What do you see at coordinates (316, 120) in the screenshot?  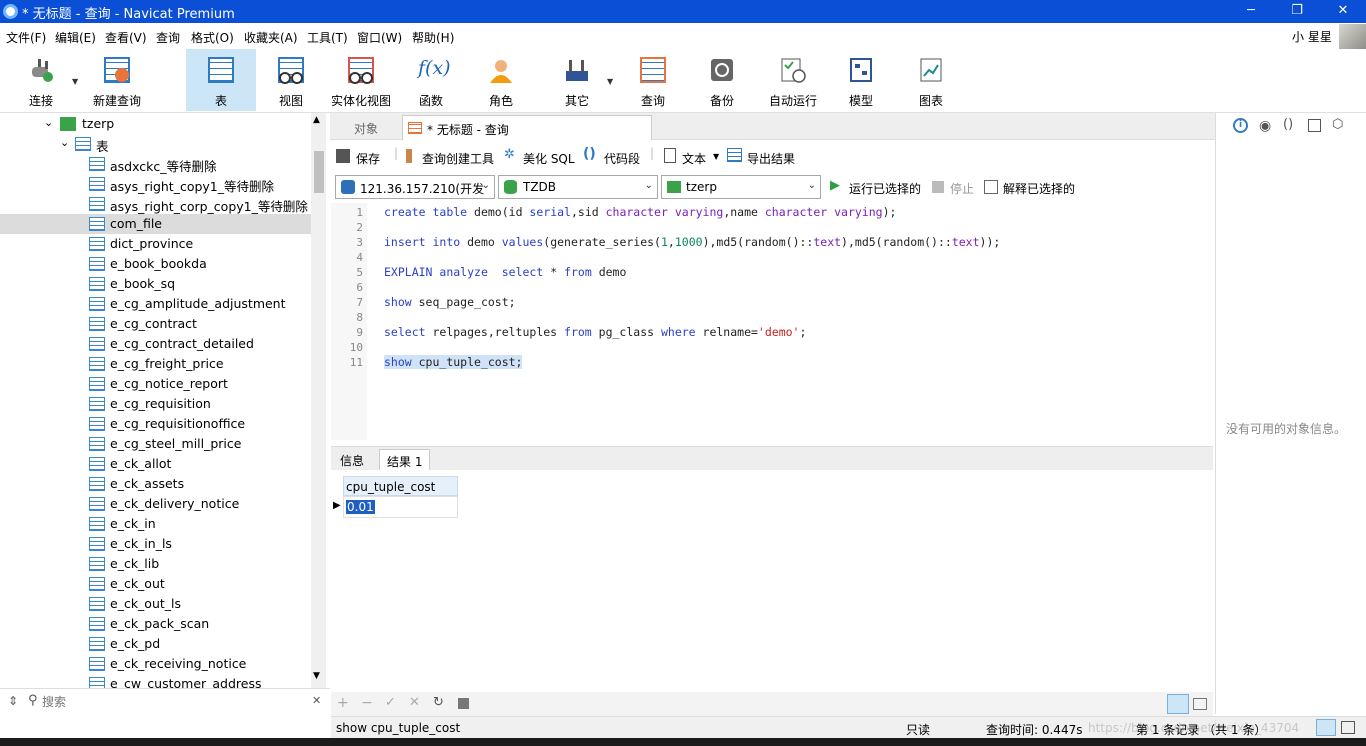 I see `scroll-up-icon: ▲` at bounding box center [316, 120].